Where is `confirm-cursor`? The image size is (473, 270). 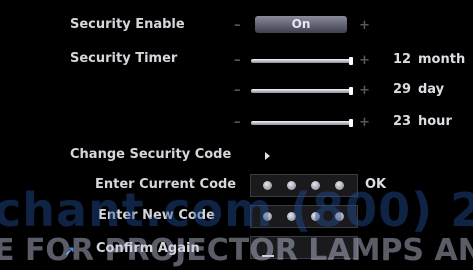 confirm-cursor is located at coordinates (268, 256).